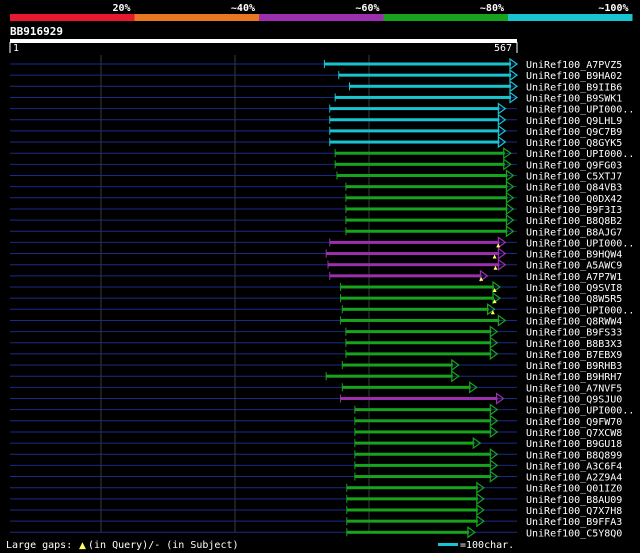 The height and width of the screenshot is (553, 640). Describe the element at coordinates (574, 288) in the screenshot. I see `hit-name: UniRef100_Q9SVI8` at that location.